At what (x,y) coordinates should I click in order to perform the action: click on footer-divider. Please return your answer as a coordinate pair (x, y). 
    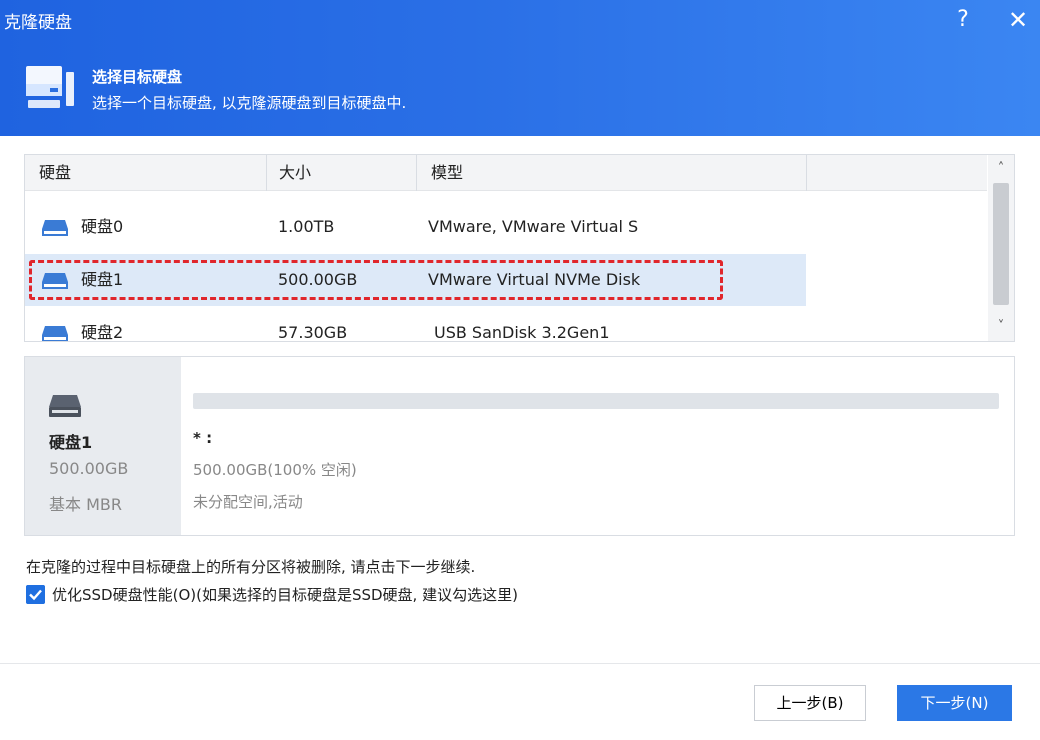
    Looking at the image, I should click on (520, 663).